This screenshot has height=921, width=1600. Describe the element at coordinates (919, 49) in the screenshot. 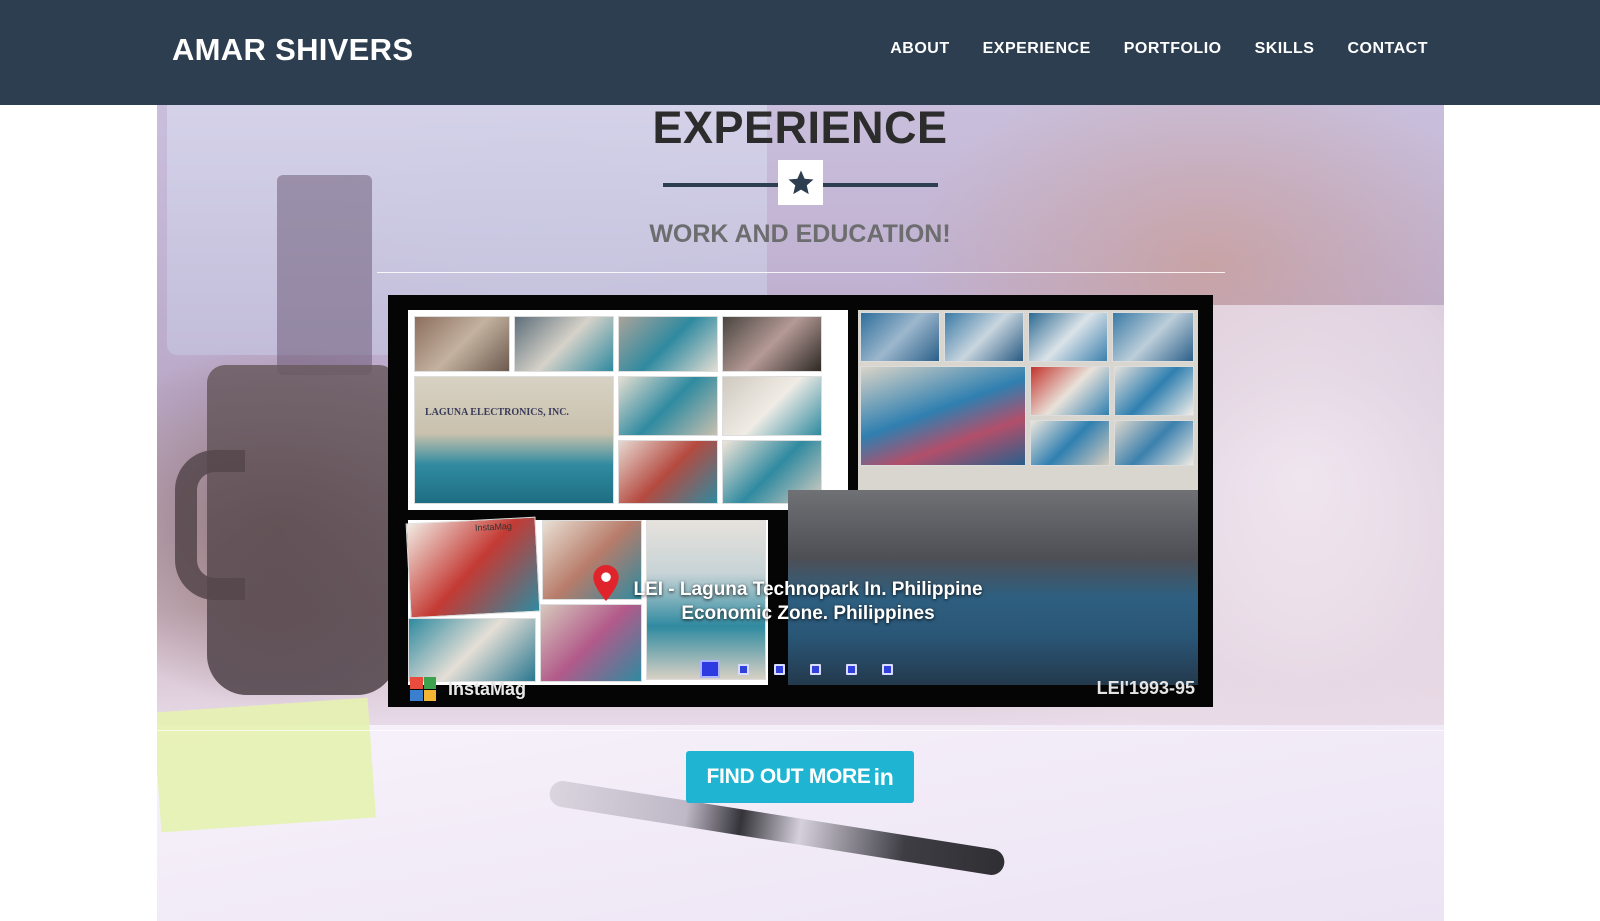

I see `nav-link-about: ABOUT` at that location.